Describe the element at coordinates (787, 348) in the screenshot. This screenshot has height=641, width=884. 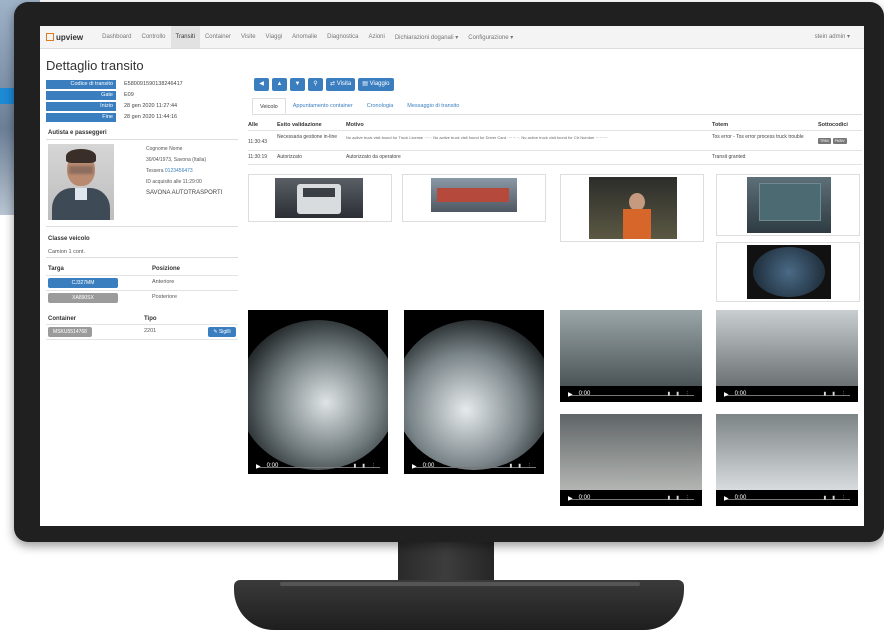
I see `video-frame` at that location.